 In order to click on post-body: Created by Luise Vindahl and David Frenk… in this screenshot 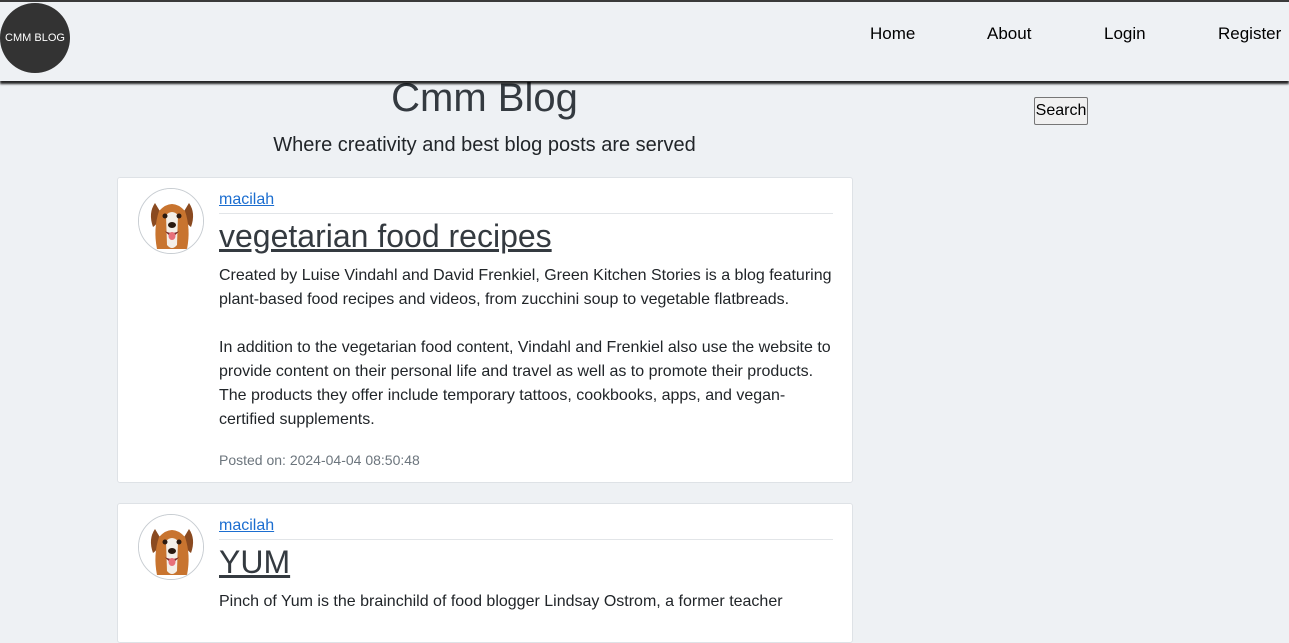, I will do `click(529, 360)`.